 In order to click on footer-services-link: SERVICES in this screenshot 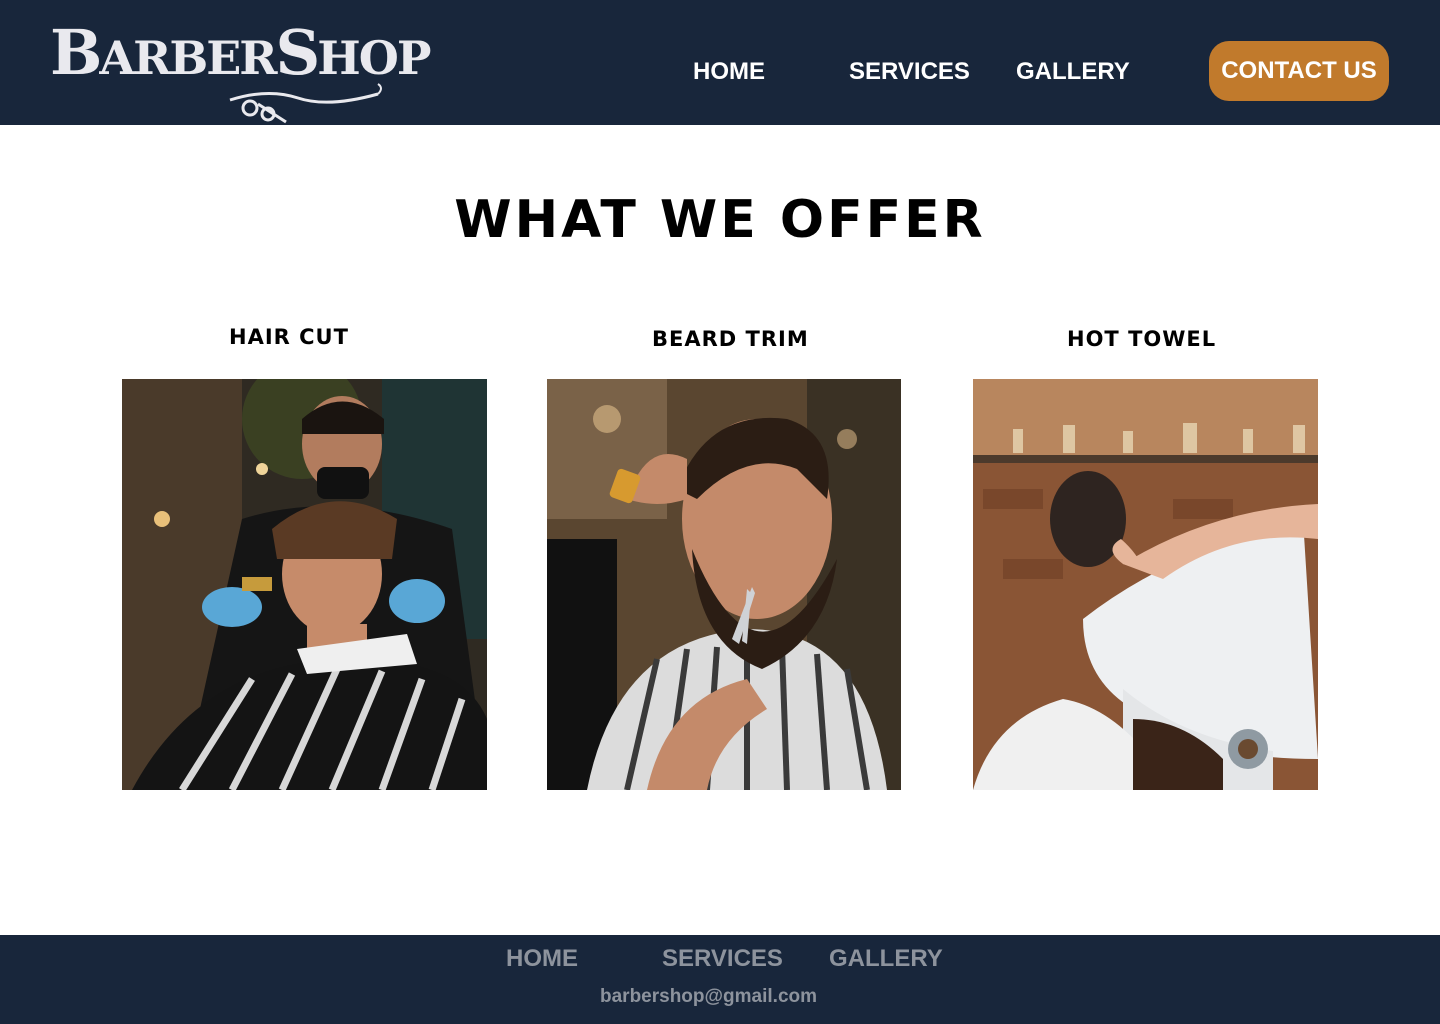, I will do `click(722, 959)`.